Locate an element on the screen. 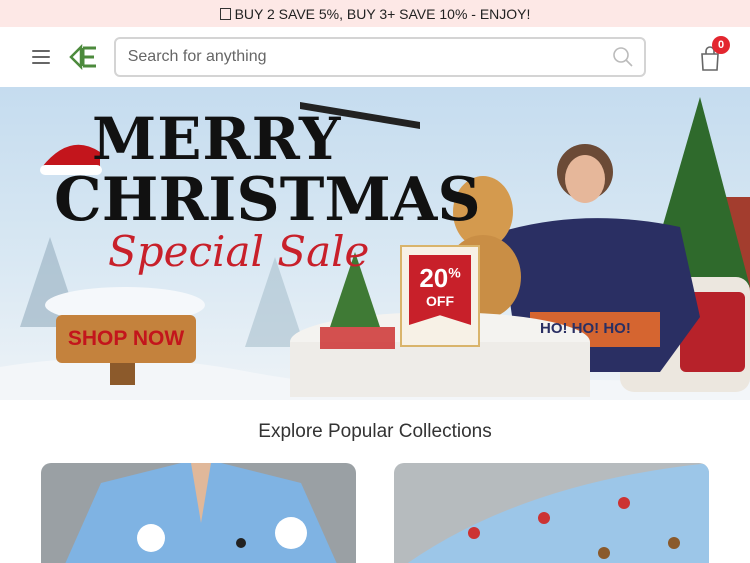 The image size is (750, 563). hero-title-merry: MERRY is located at coordinates (217, 139).